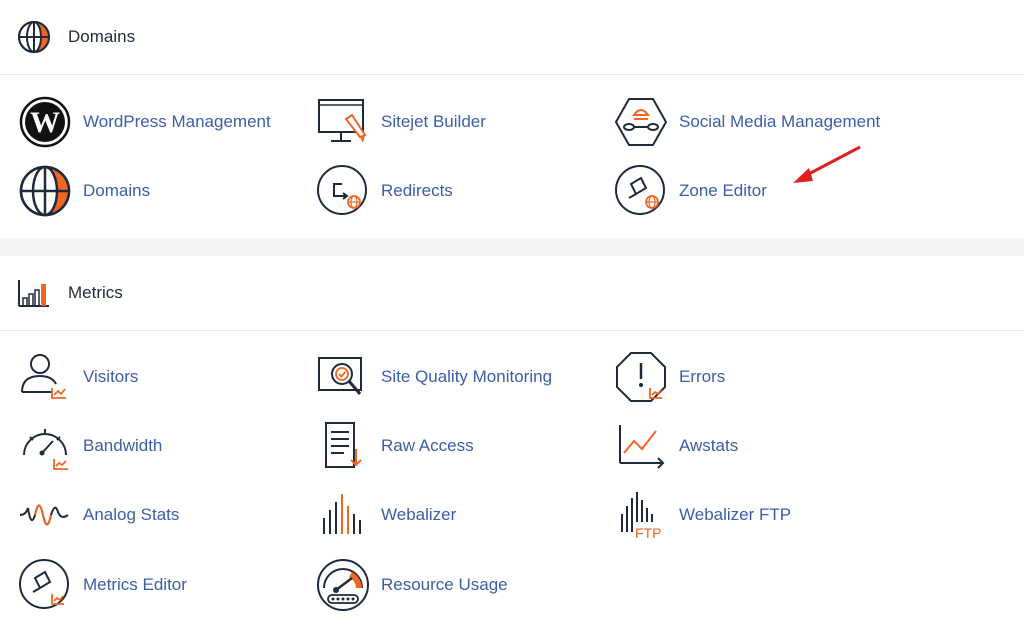 Image resolution: width=1024 pixels, height=625 pixels. What do you see at coordinates (702, 376) in the screenshot?
I see `errors-label: Errors` at bounding box center [702, 376].